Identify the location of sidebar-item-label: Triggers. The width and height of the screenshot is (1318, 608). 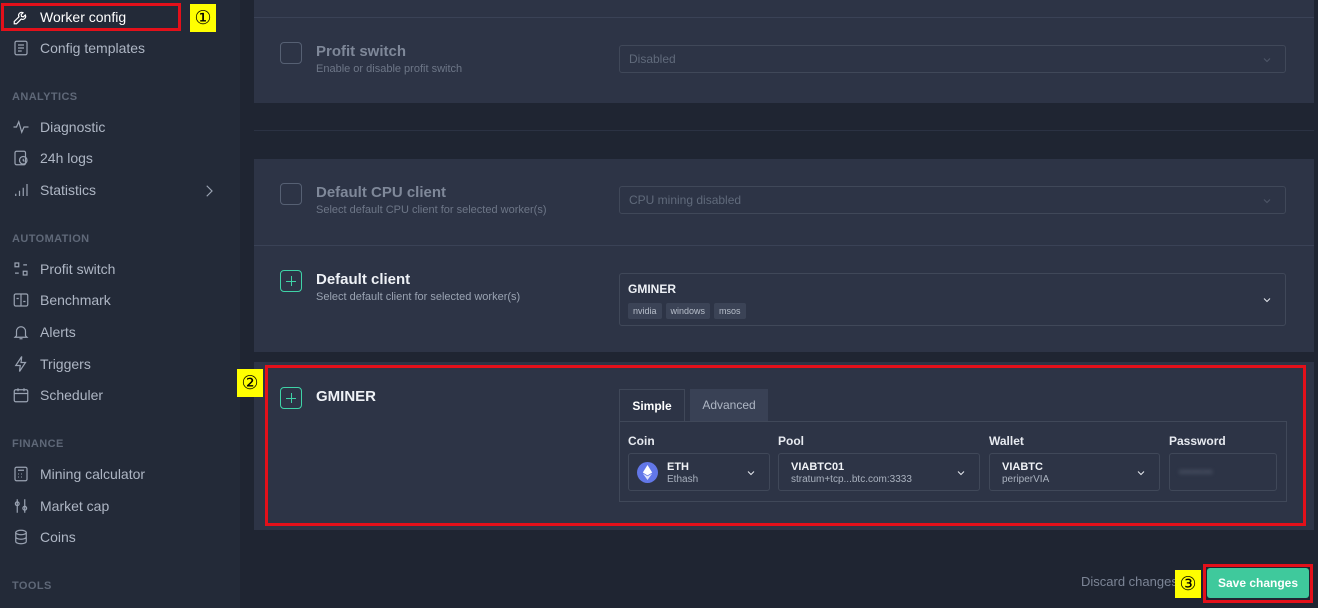
(65, 364).